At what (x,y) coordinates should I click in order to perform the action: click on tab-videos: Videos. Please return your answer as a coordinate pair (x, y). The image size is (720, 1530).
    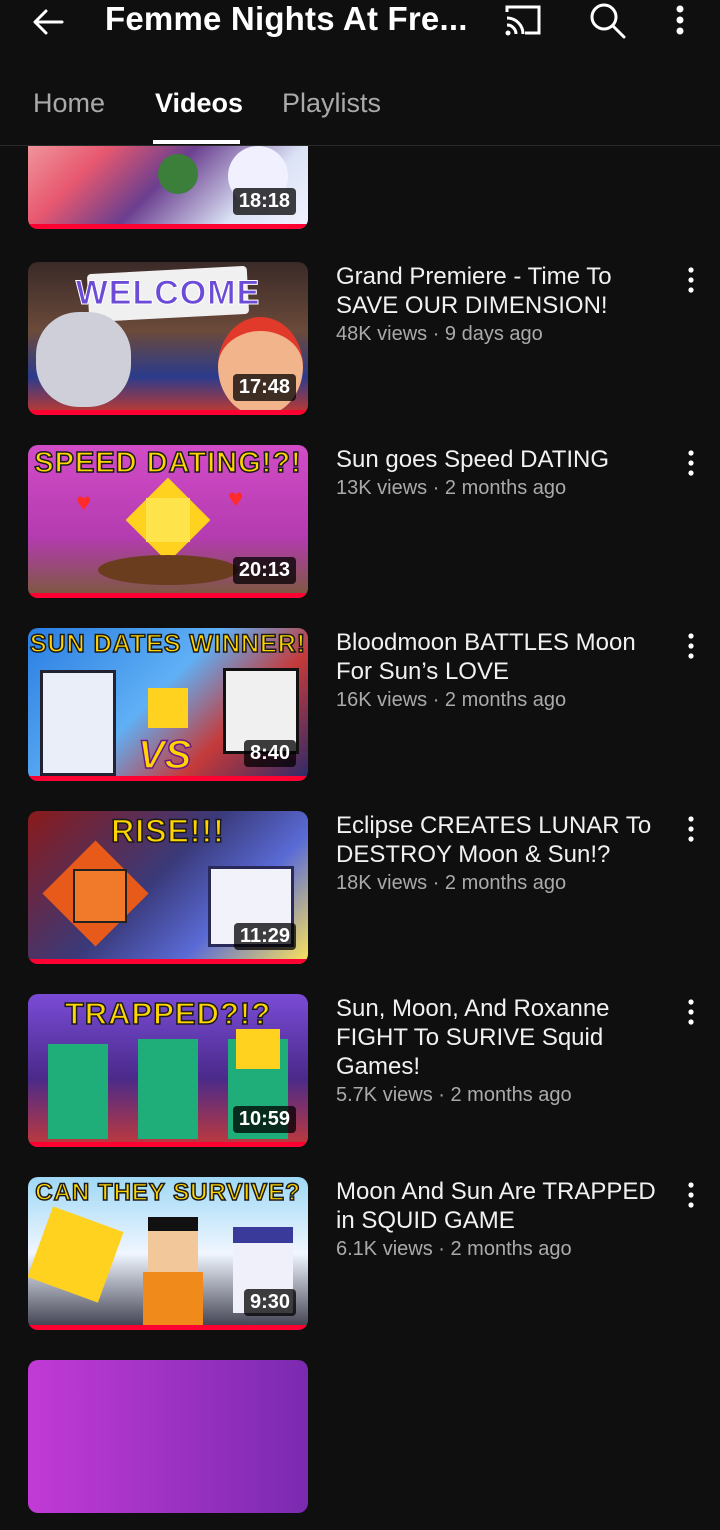
    Looking at the image, I should click on (199, 103).